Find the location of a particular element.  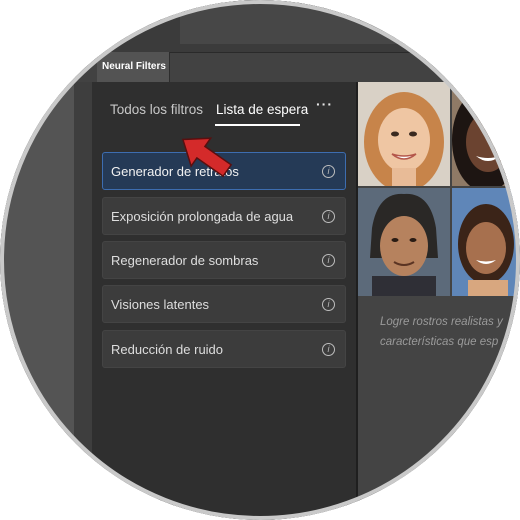

filter-item-reduccion-de-ruido: Reducción de ruido i is located at coordinates (224, 349).